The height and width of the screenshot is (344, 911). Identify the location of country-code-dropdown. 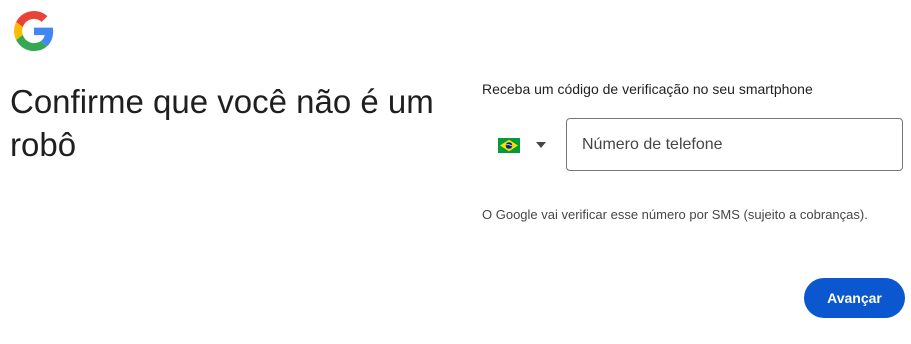
(523, 145).